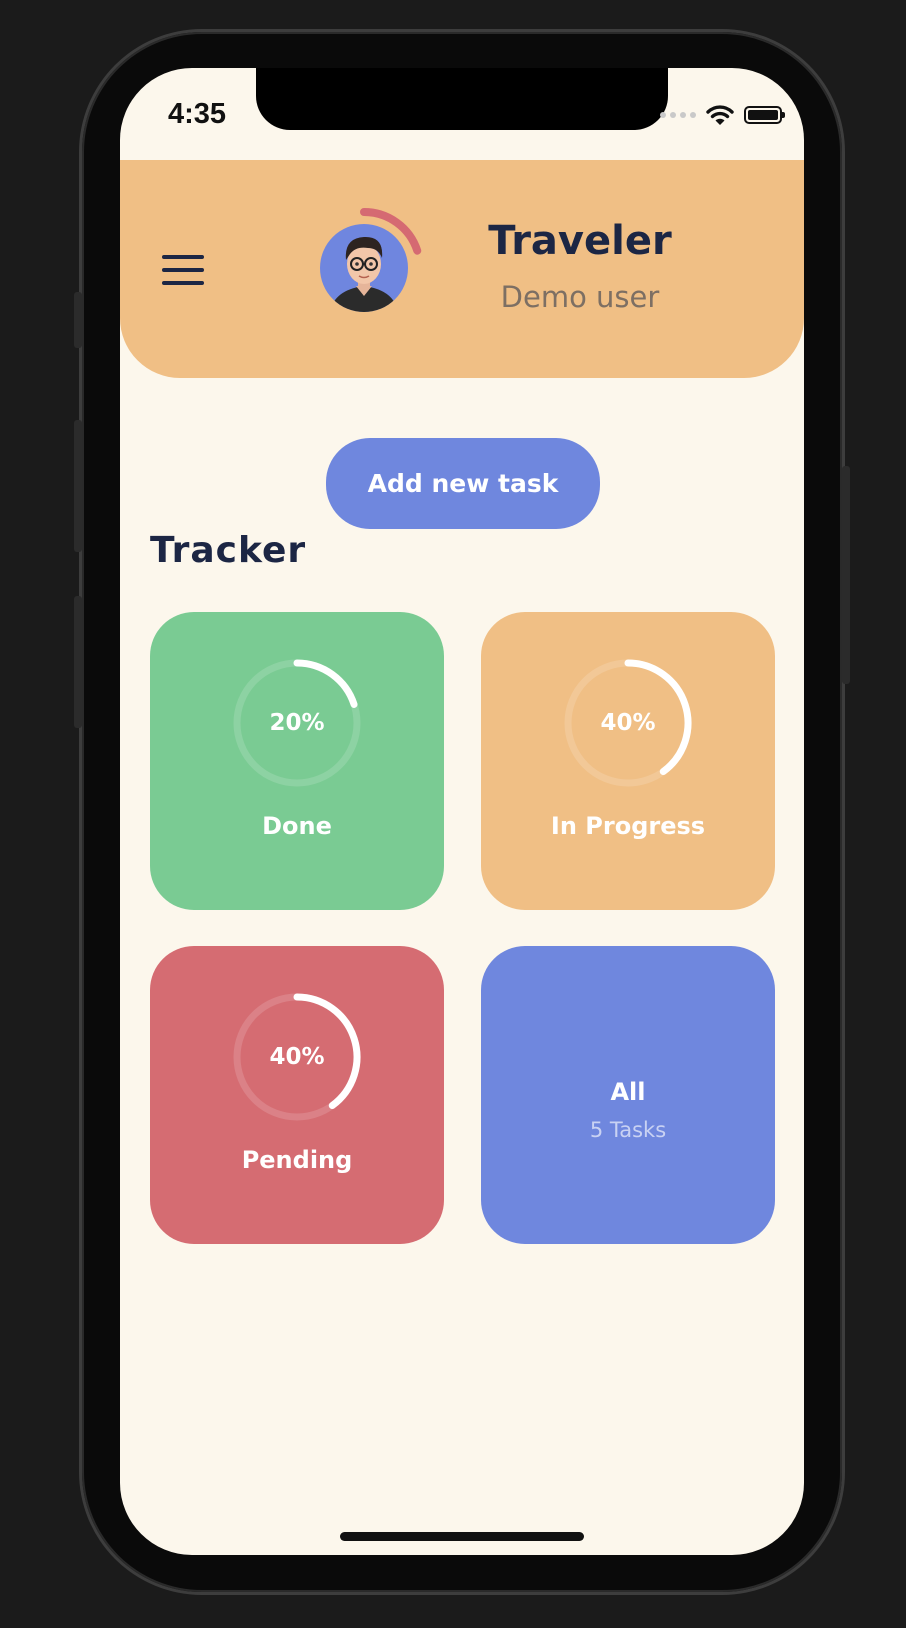 This screenshot has height=1628, width=906. What do you see at coordinates (297, 761) in the screenshot?
I see `done-card: 20% Done` at bounding box center [297, 761].